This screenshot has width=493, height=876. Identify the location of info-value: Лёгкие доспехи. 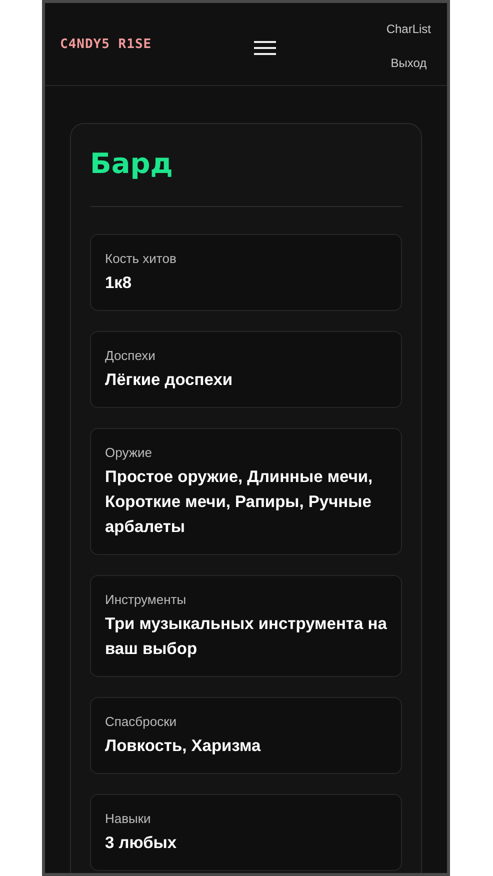
(169, 380).